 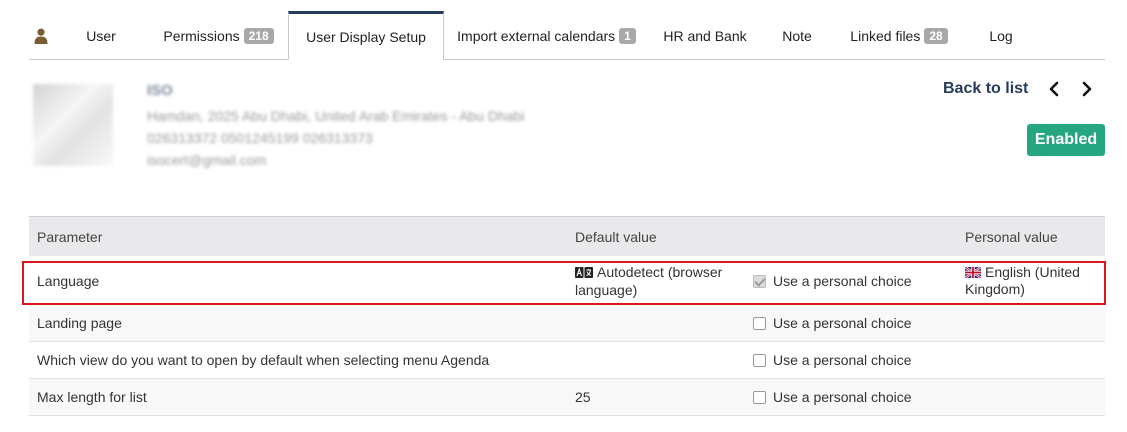 I want to click on default-value: Autodetect (browser language), so click(x=649, y=281).